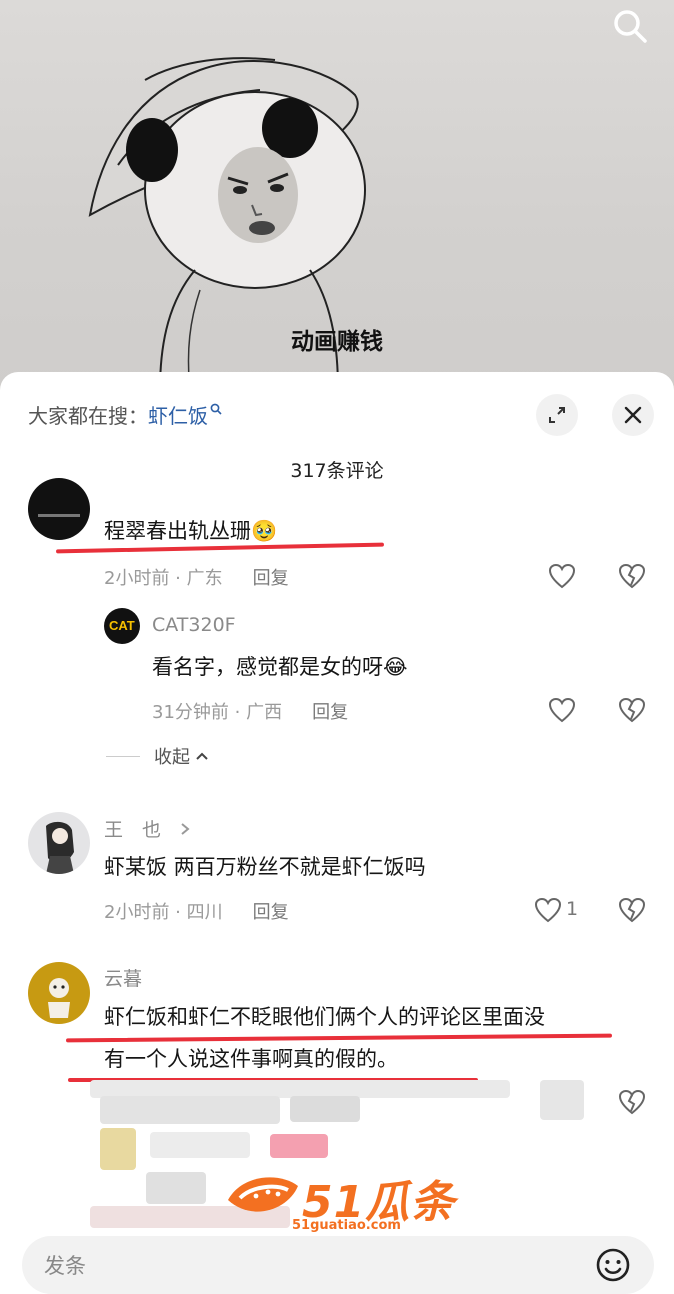 The image size is (674, 1294). I want to click on hot-search-bar: 大家都在搜： 虾仁饭, so click(125, 414).